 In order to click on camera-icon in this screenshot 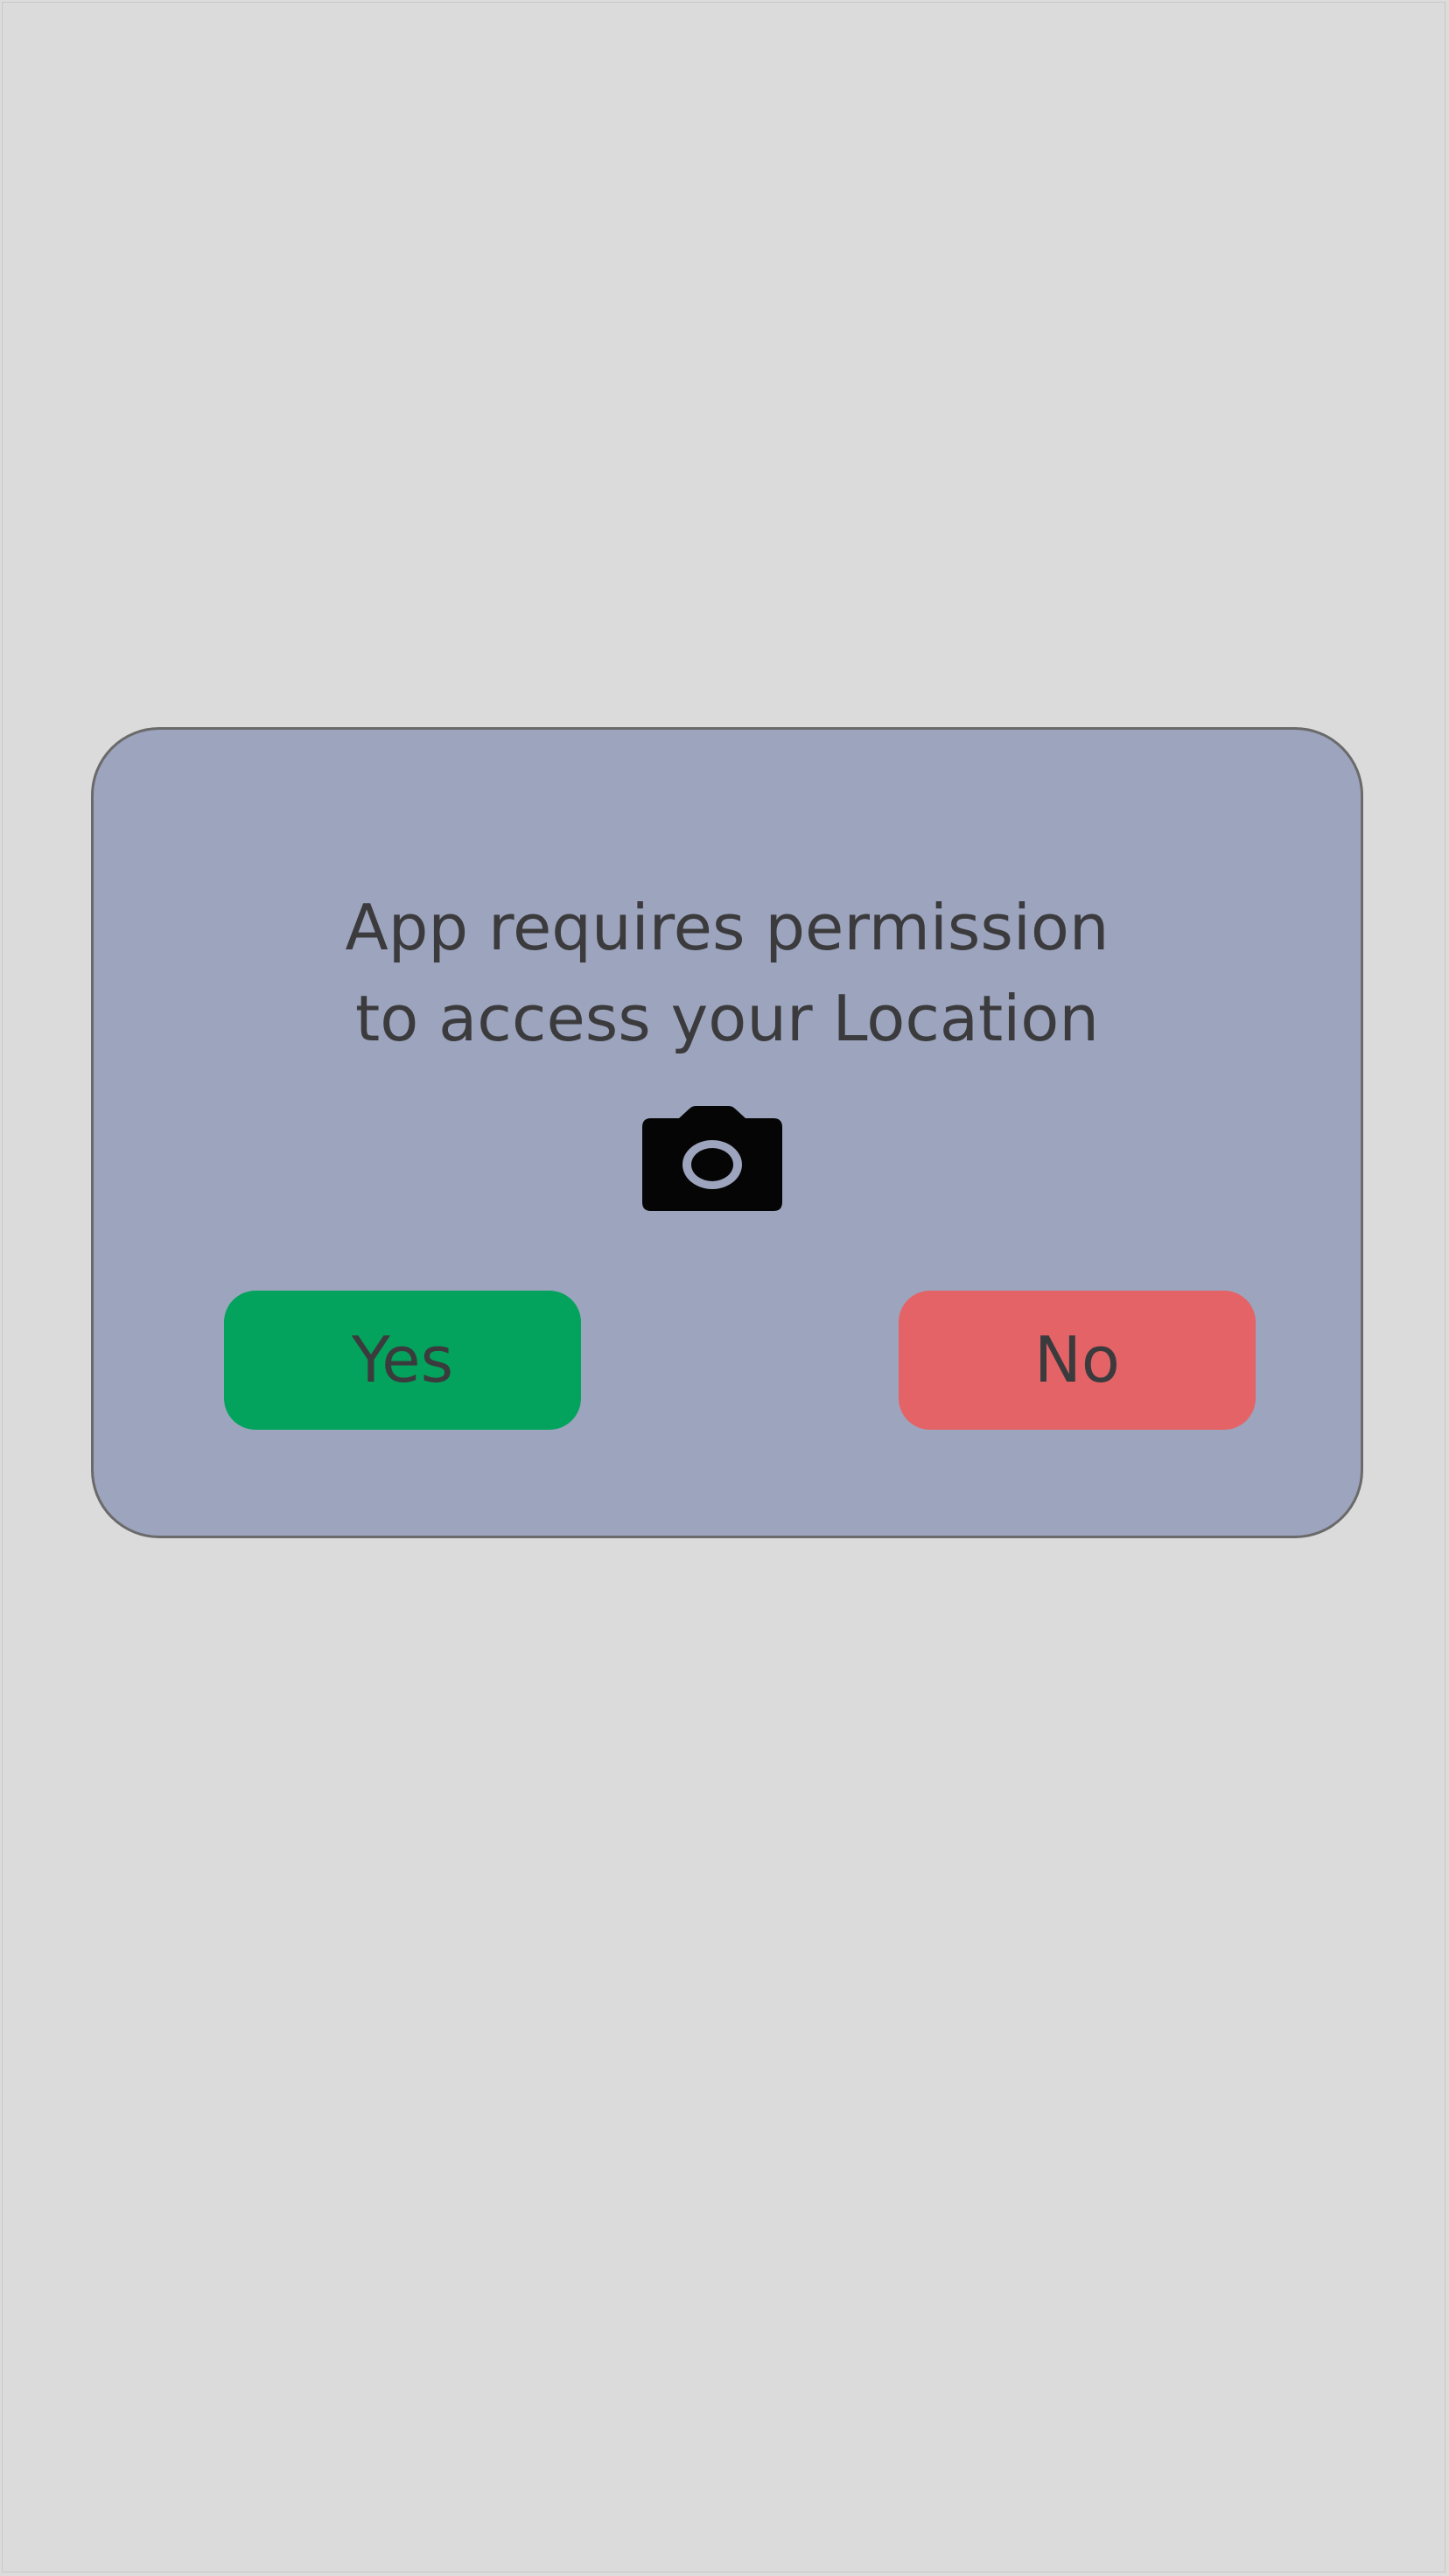, I will do `click(712, 1158)`.